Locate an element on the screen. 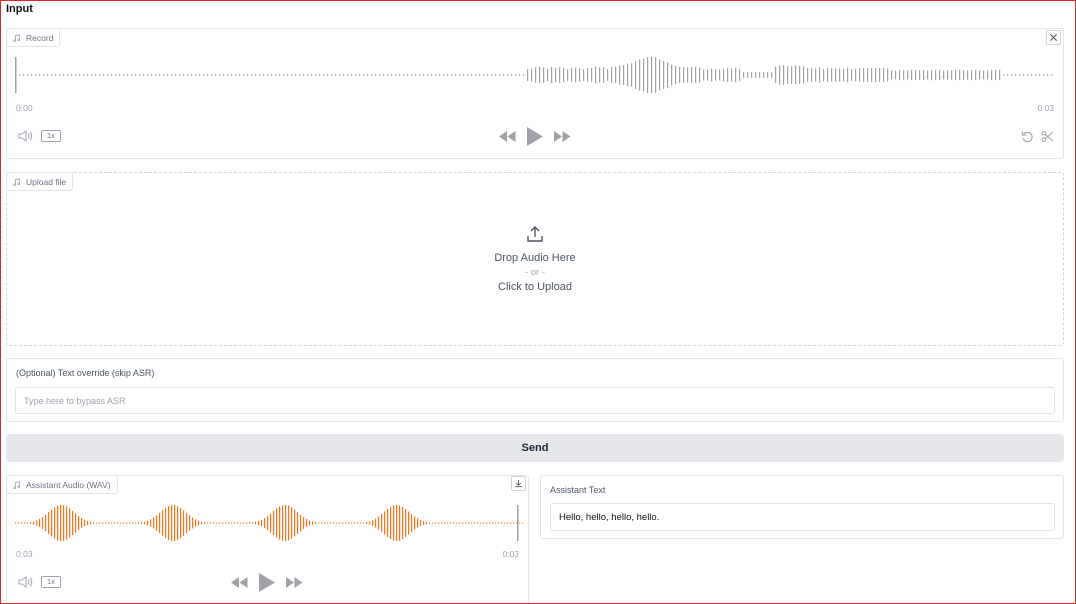 This screenshot has width=1076, height=604. volume-icon is located at coordinates (25, 582).